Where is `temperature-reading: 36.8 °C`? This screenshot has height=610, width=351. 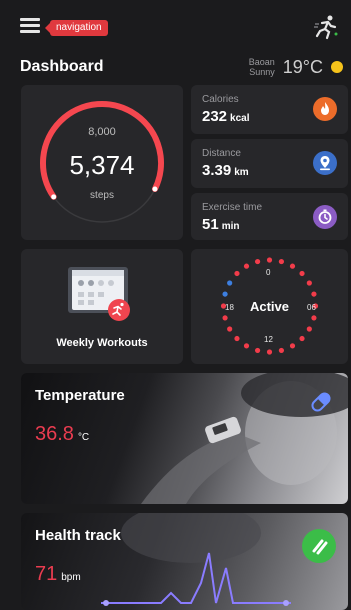 temperature-reading: 36.8 °C is located at coordinates (62, 434).